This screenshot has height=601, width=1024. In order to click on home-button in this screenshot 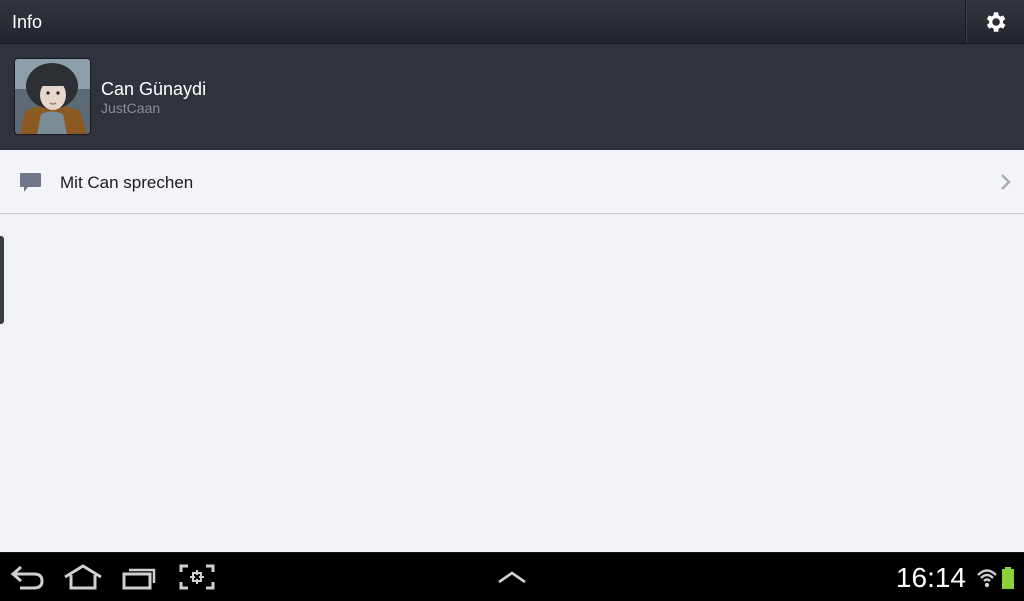, I will do `click(83, 577)`.